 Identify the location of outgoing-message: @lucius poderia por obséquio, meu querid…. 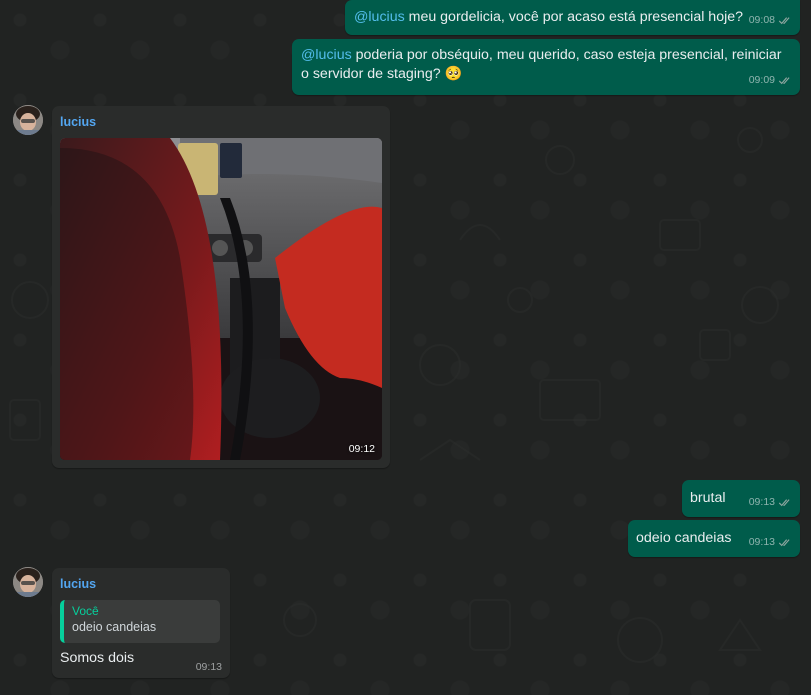
(546, 67).